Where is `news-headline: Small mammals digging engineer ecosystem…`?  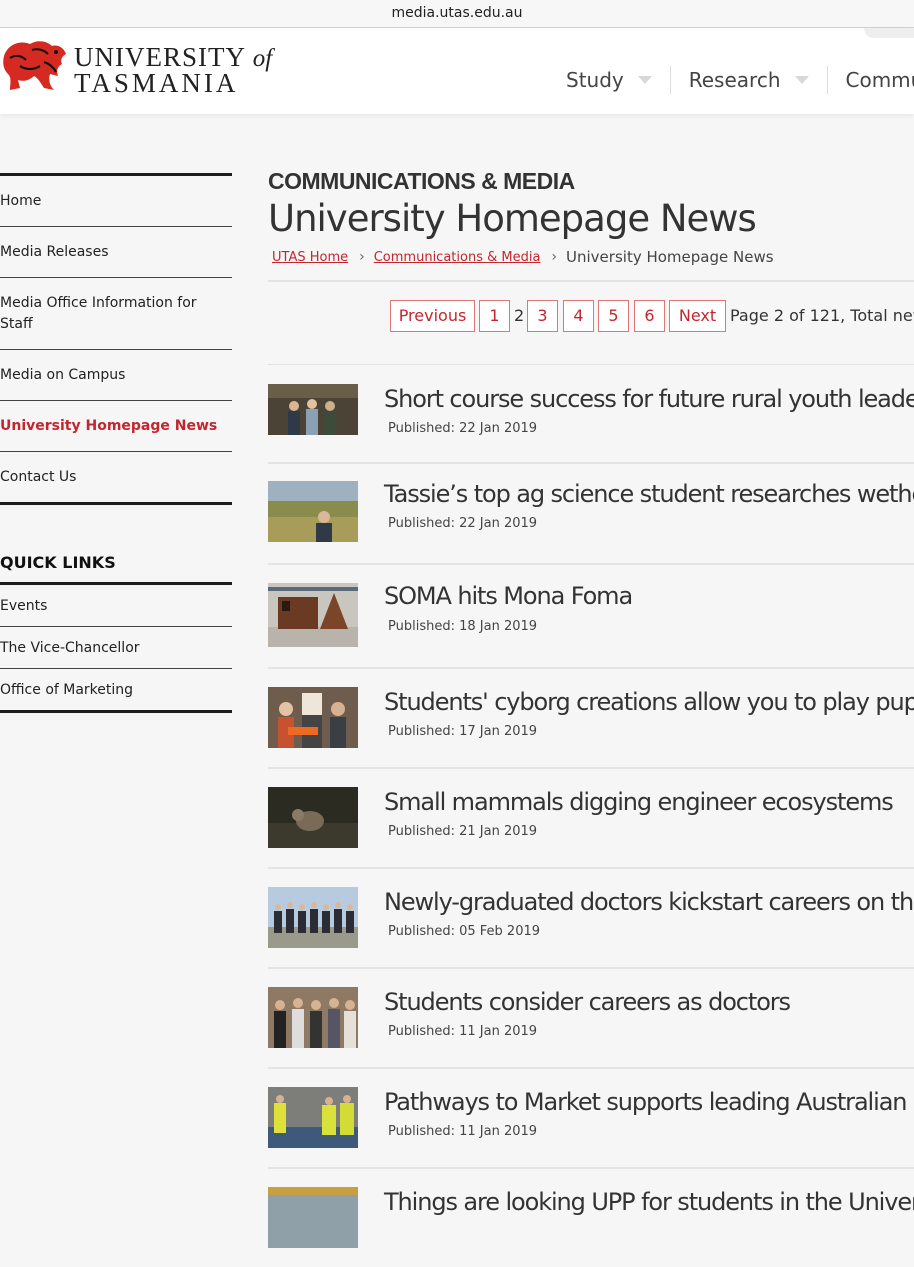 news-headline: Small mammals digging engineer ecosystem… is located at coordinates (638, 802).